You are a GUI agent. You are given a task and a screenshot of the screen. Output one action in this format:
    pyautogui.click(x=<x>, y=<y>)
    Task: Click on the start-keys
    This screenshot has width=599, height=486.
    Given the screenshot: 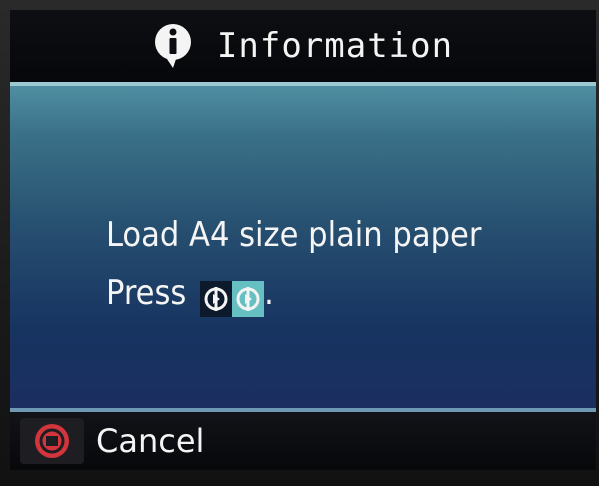 What is the action you would take?
    pyautogui.click(x=232, y=299)
    